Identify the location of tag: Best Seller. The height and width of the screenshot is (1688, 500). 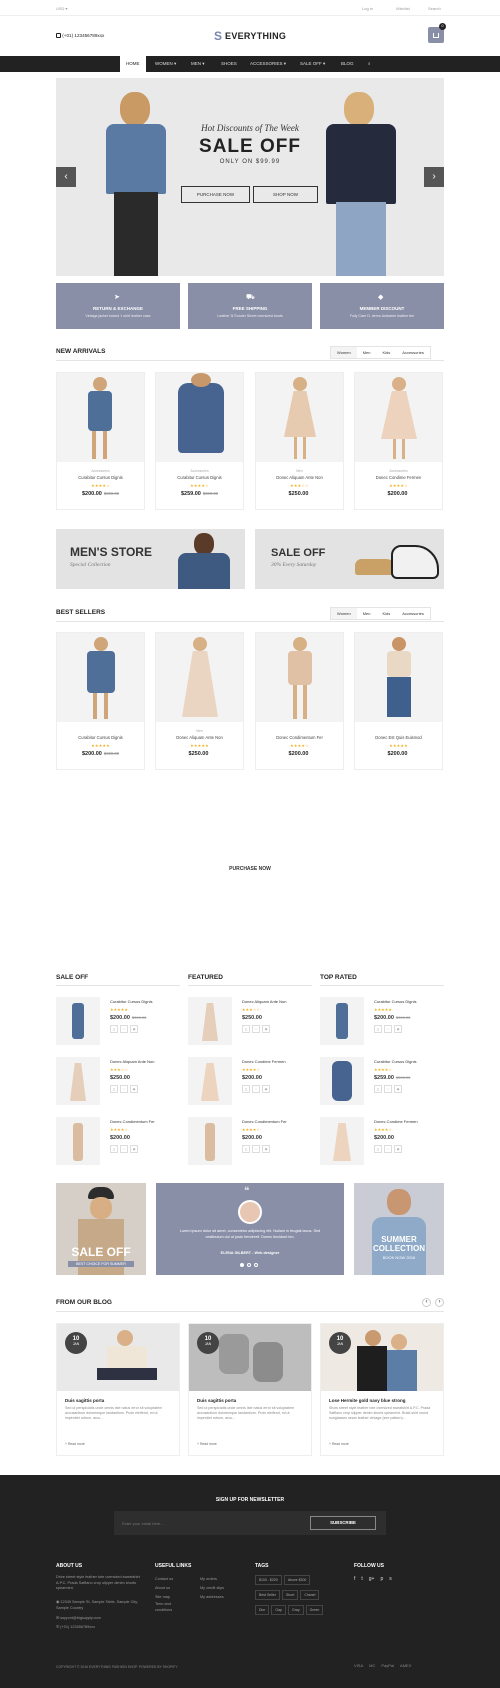
(267, 1595).